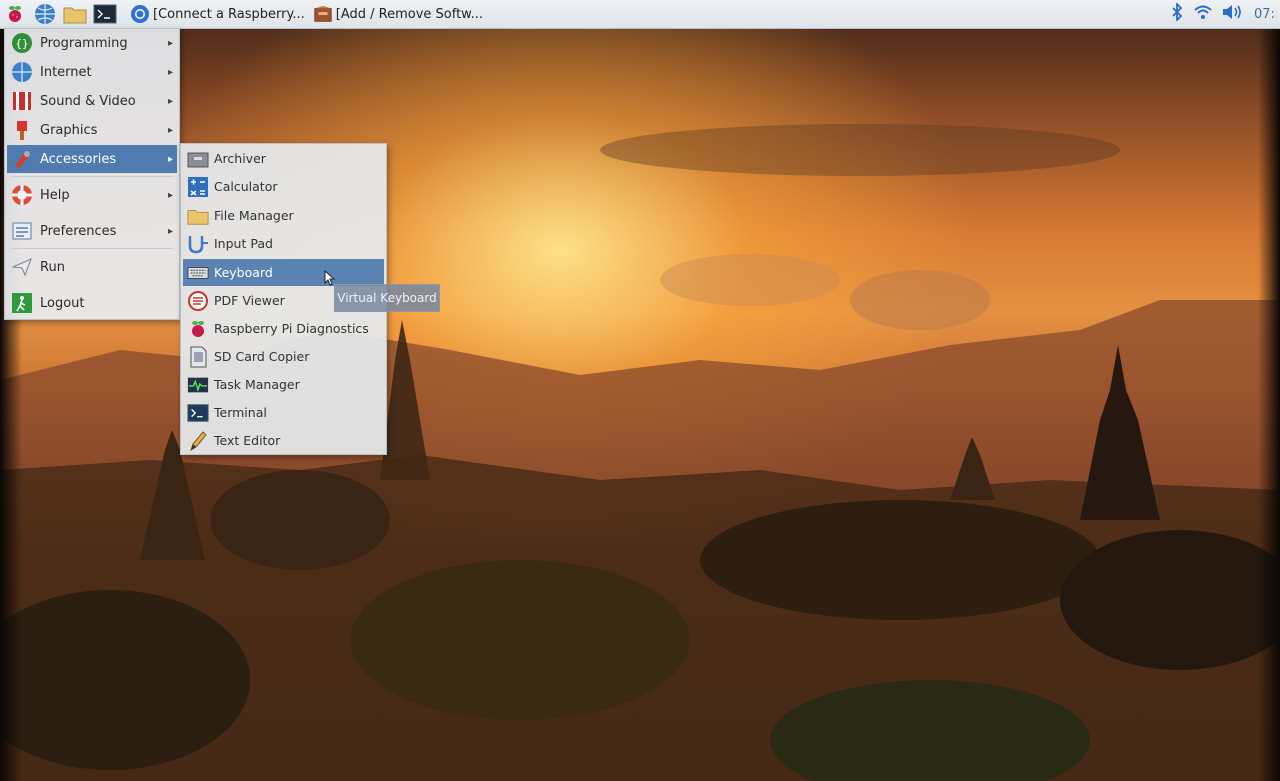  Describe the element at coordinates (22, 159) in the screenshot. I see `accessories-icon` at that location.